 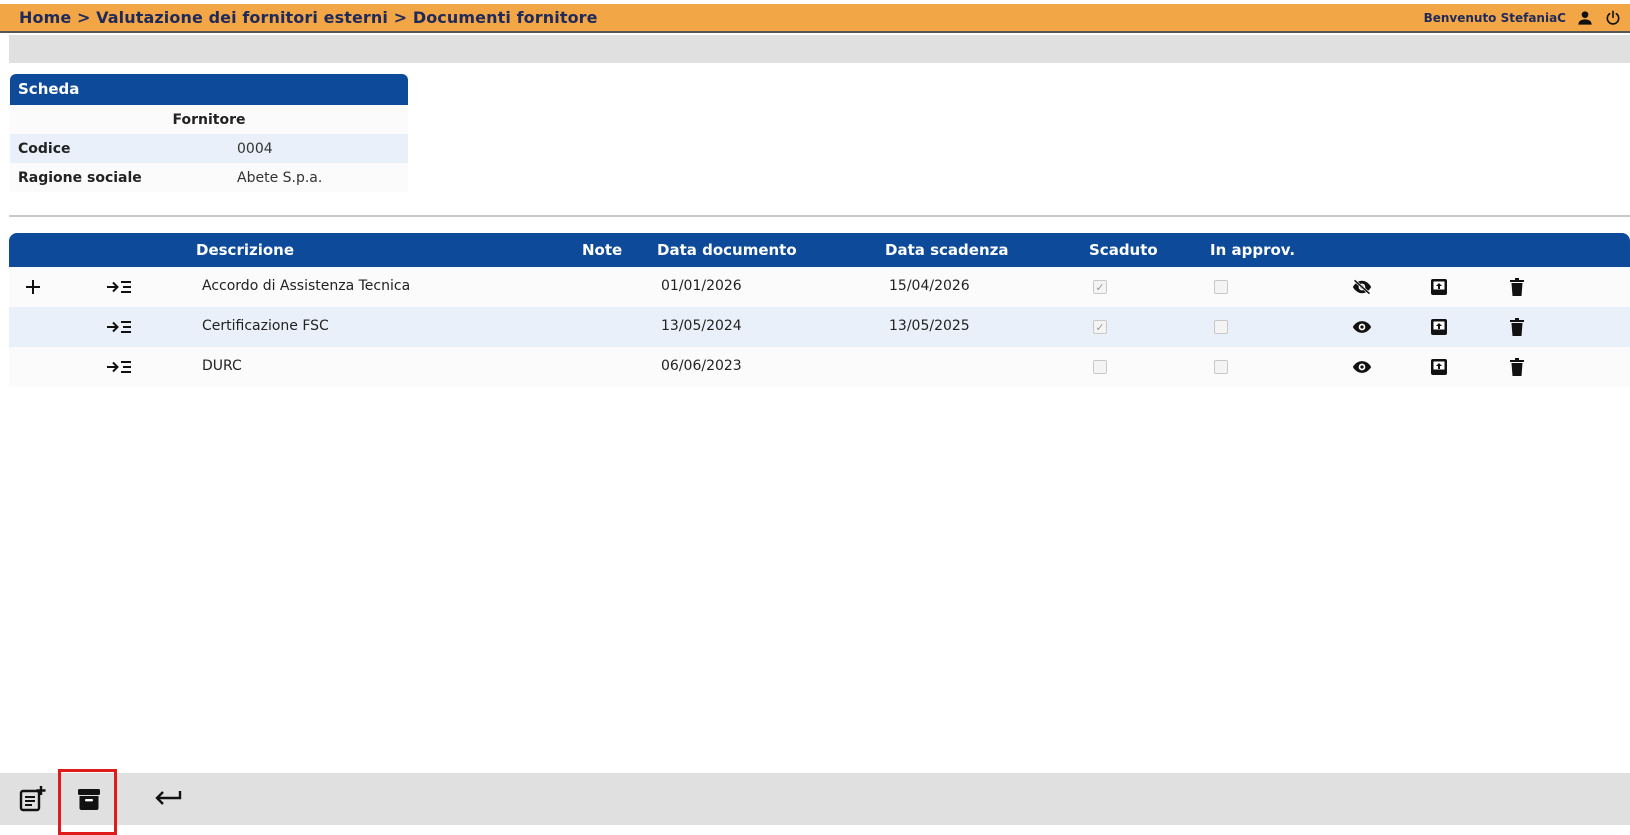 I want to click on scheda-value: Abete S.p.a., so click(x=280, y=177).